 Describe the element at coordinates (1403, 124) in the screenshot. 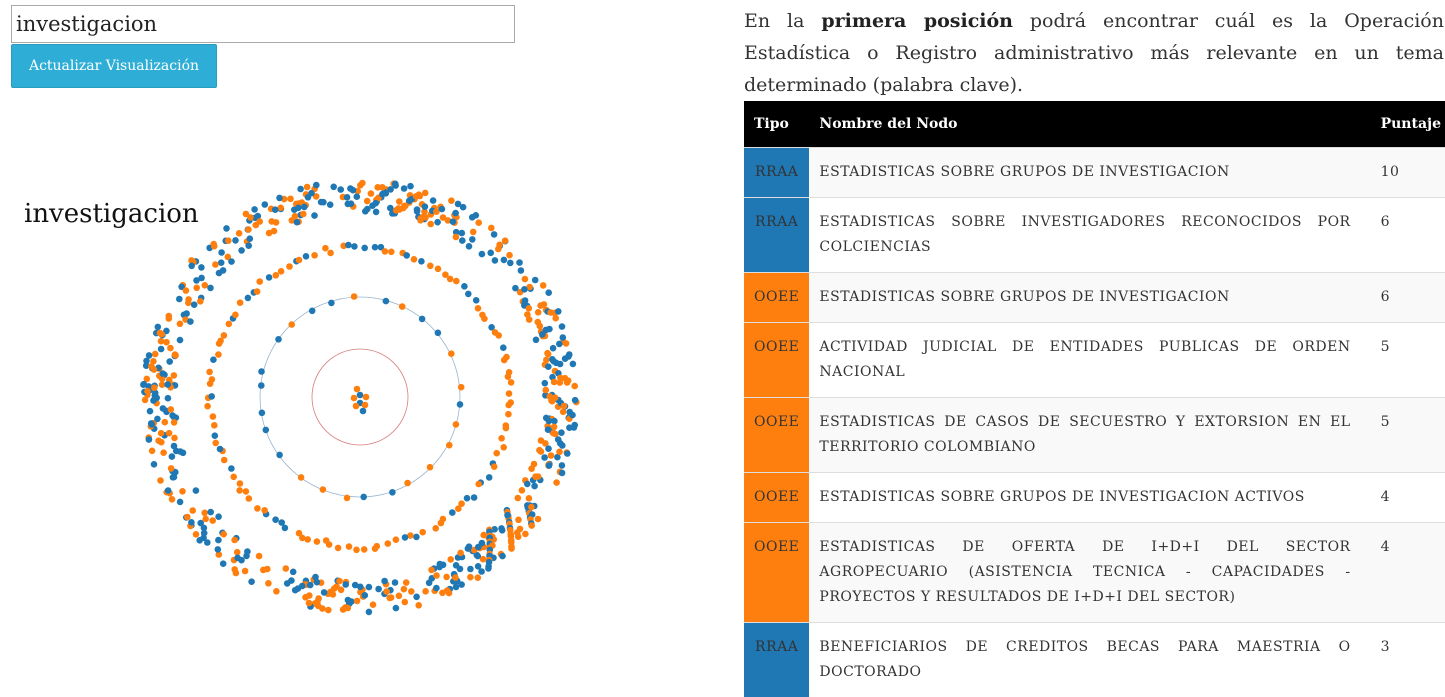

I see `header-score: Puntaje` at that location.